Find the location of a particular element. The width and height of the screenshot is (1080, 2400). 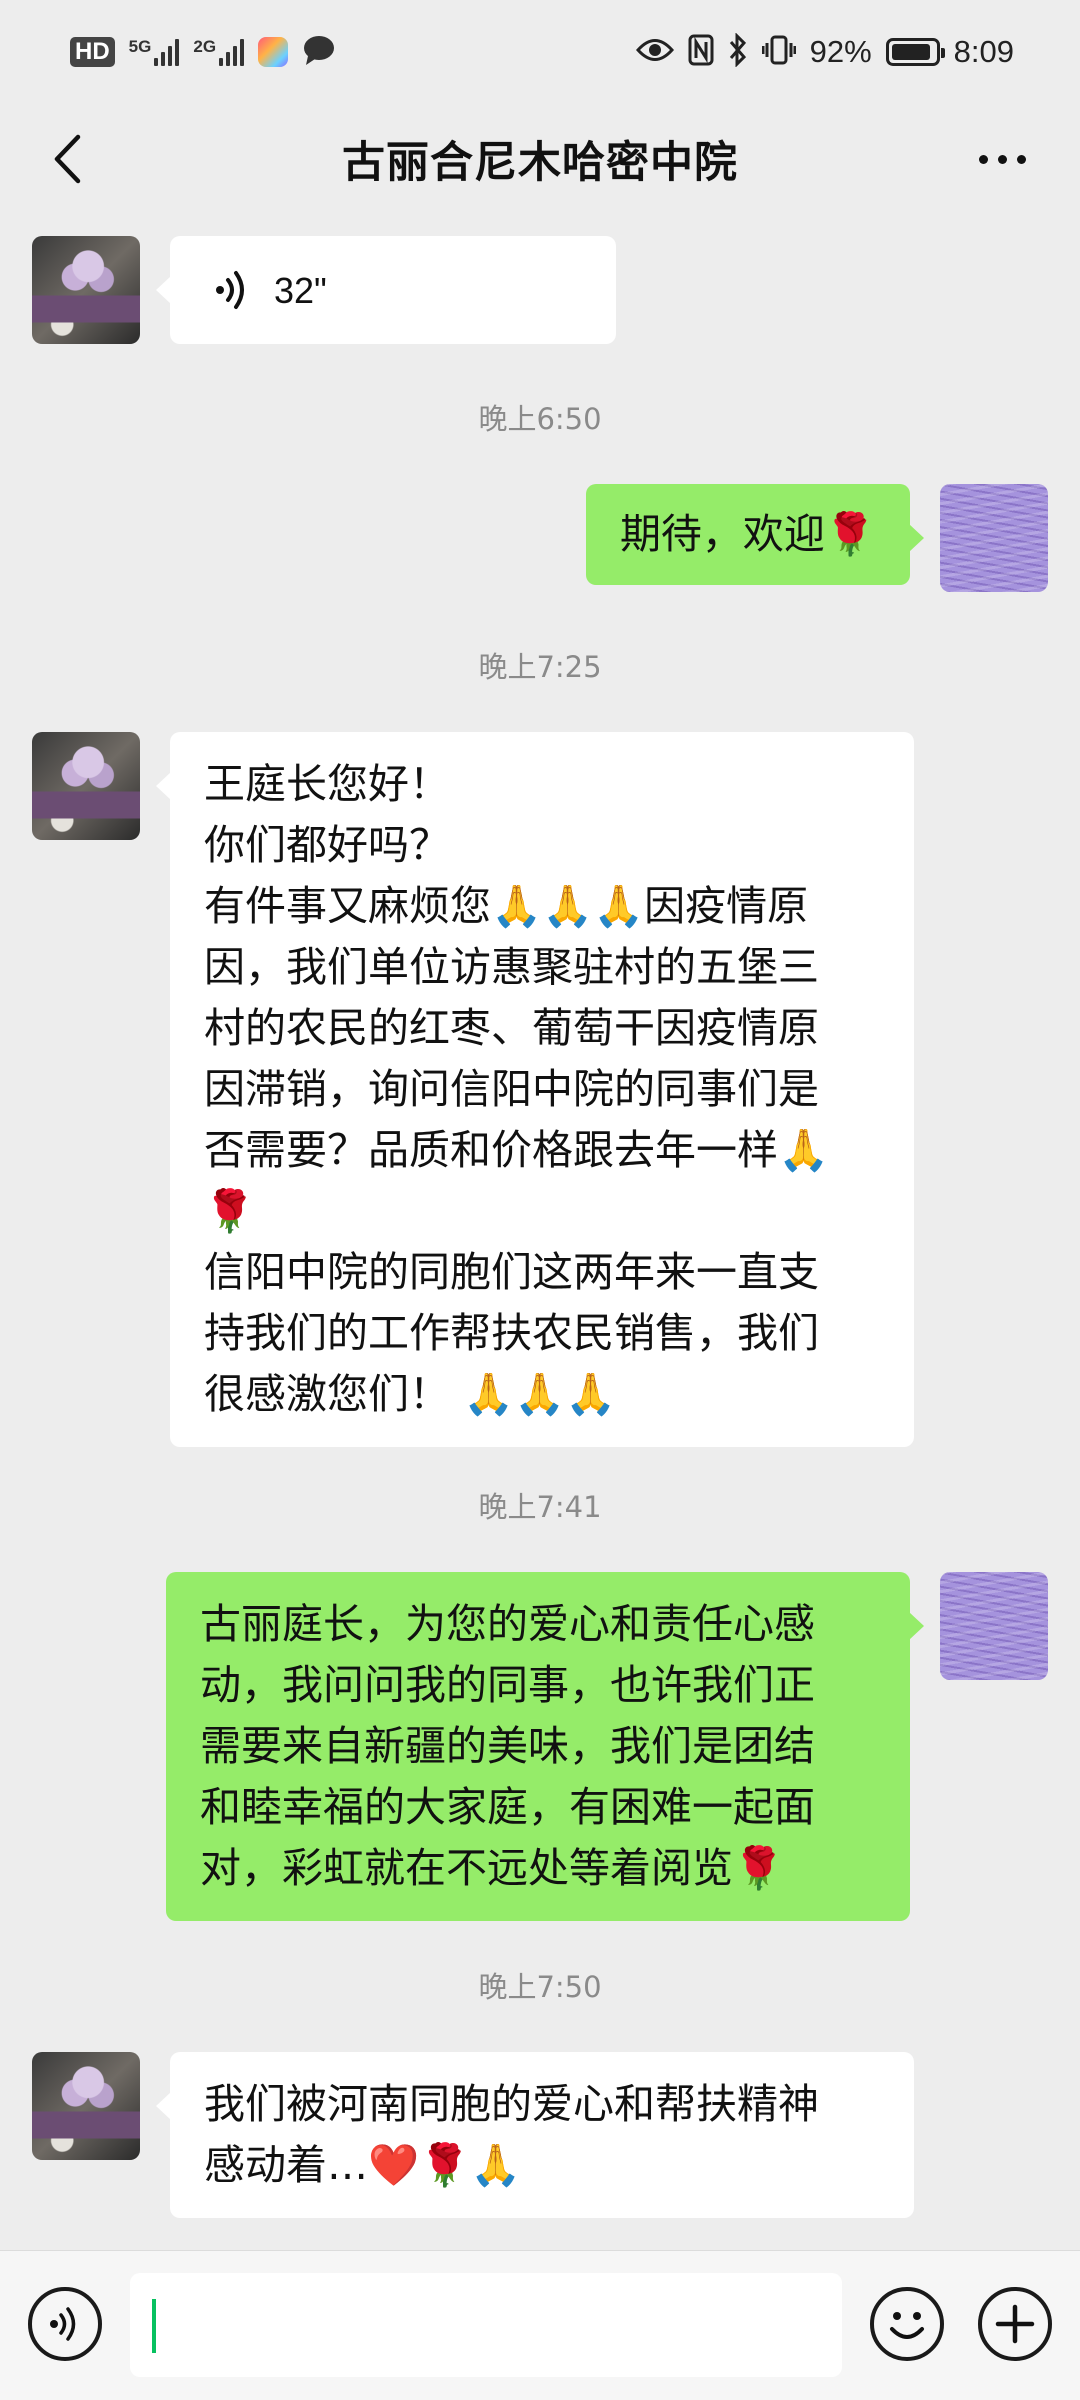

clock: 8:09 is located at coordinates (983, 51).